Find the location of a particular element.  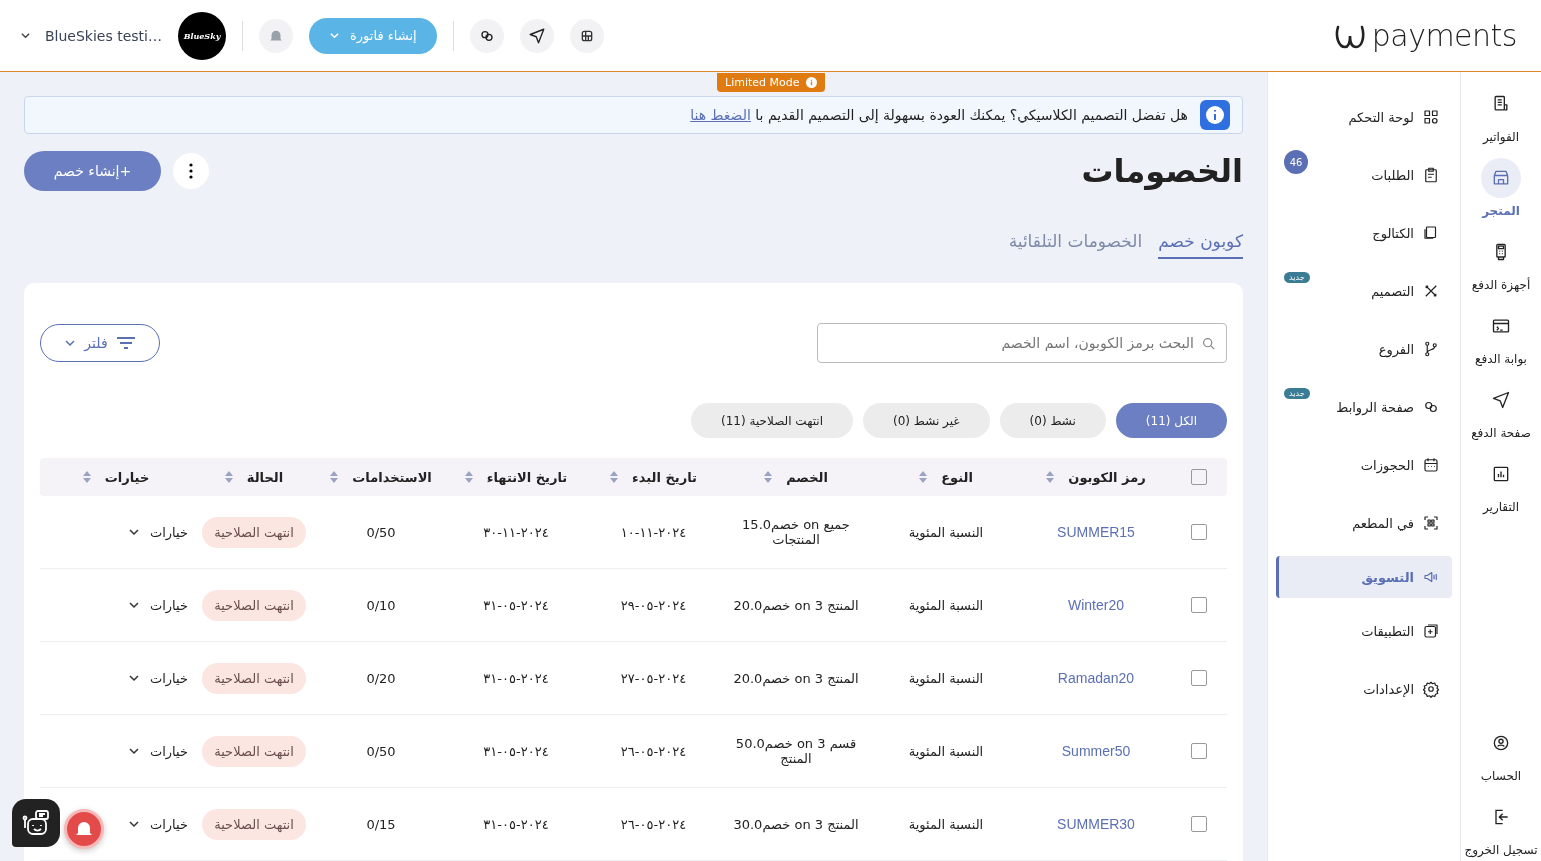

sidebar-item: التسويق is located at coordinates (1364, 577).